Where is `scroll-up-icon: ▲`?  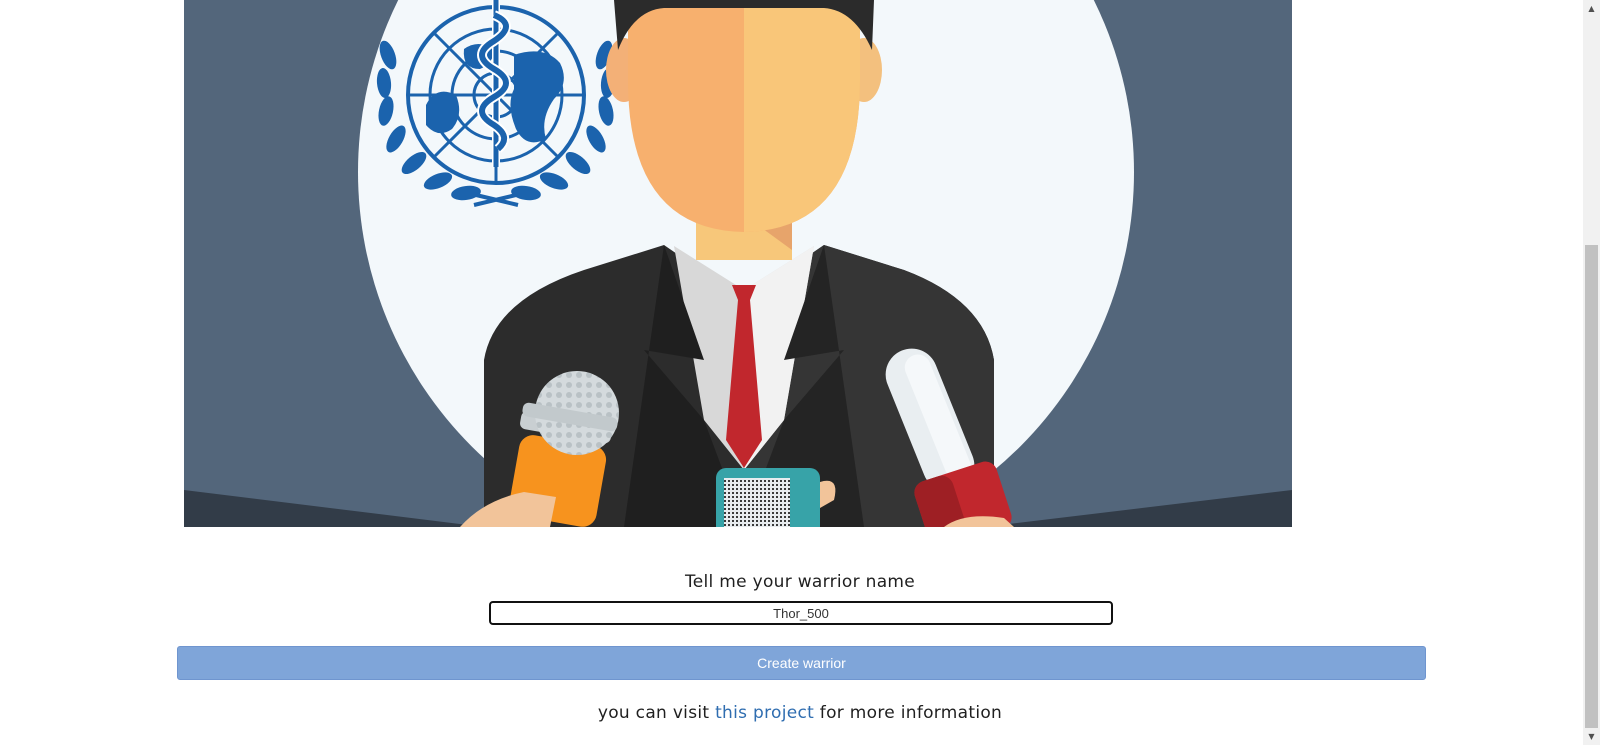
scroll-up-icon: ▲ is located at coordinates (1591, 8).